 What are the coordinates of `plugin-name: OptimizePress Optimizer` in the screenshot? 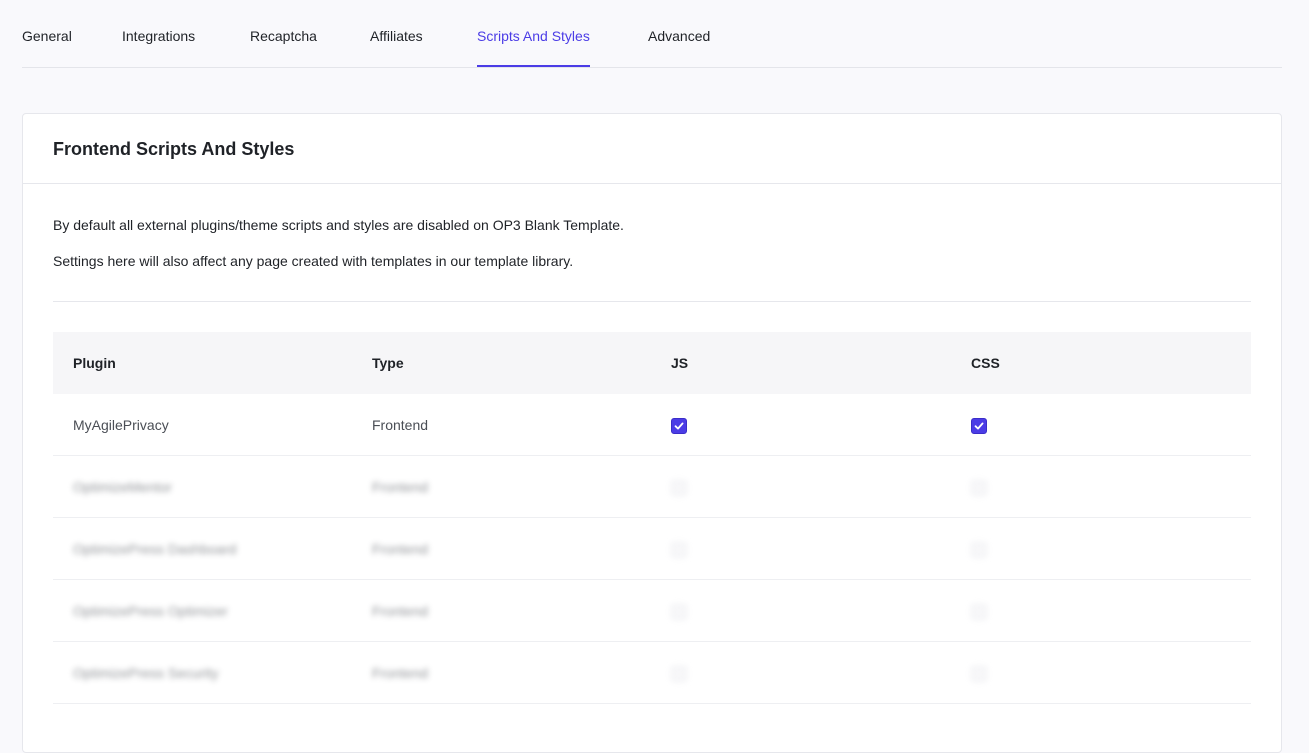 It's located at (150, 611).